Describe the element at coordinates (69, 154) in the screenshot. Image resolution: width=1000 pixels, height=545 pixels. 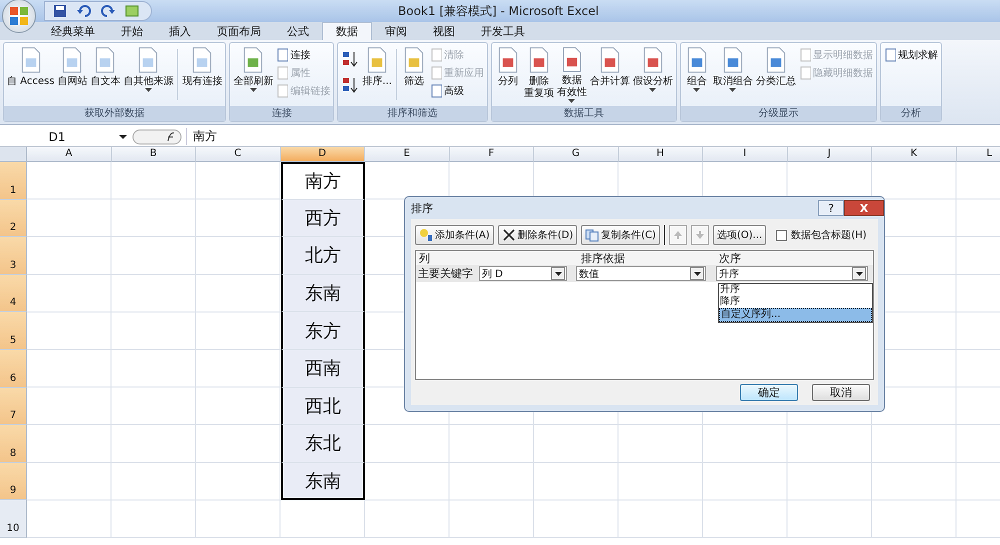
I see `column-header: A` at that location.